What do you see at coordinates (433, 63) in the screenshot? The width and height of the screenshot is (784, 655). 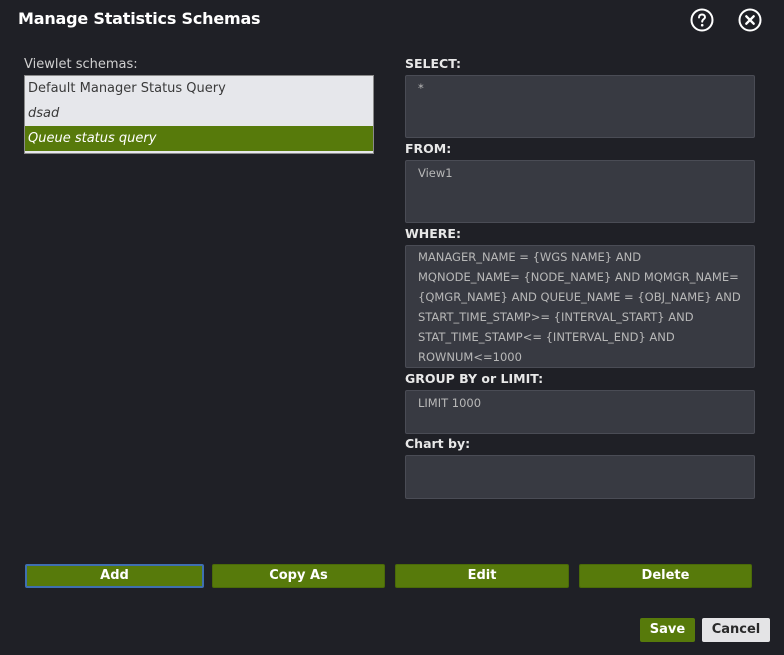 I see `select-label: SELECT:` at bounding box center [433, 63].